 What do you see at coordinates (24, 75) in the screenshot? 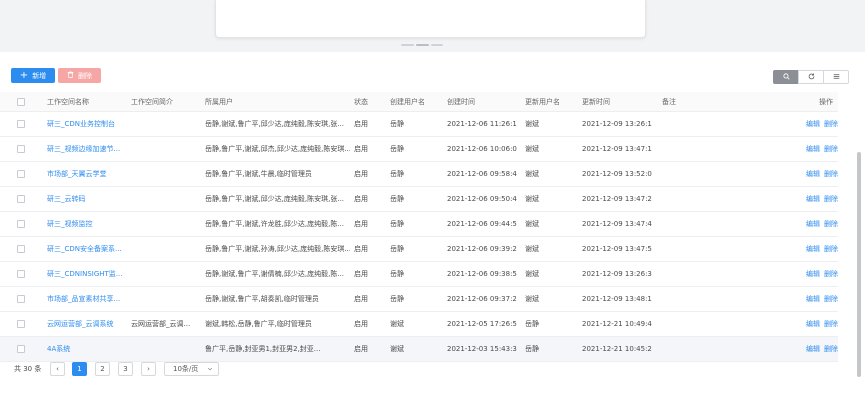
I see `plus-icon: +` at bounding box center [24, 75].